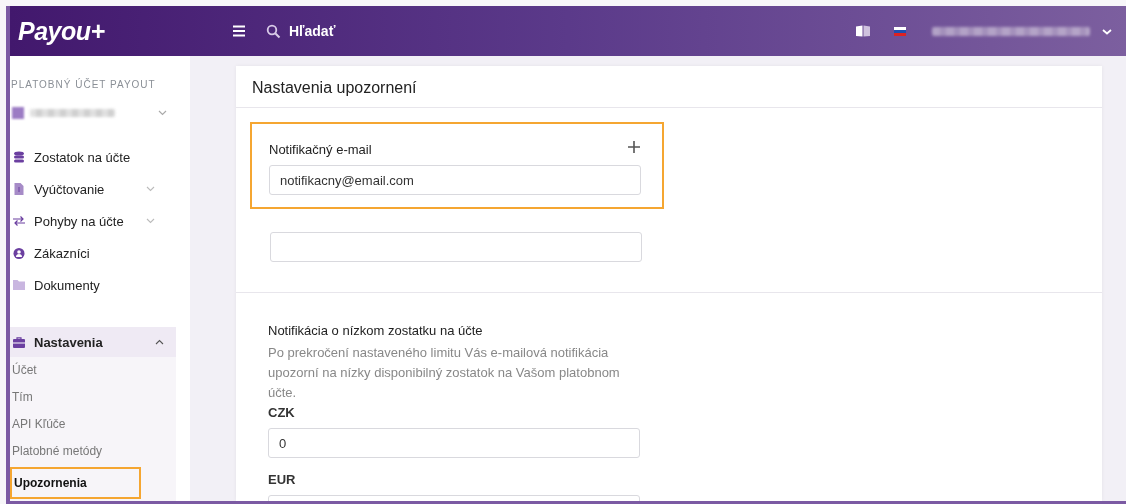  I want to click on sidebar-group-label: Nastavenia, so click(68, 342).